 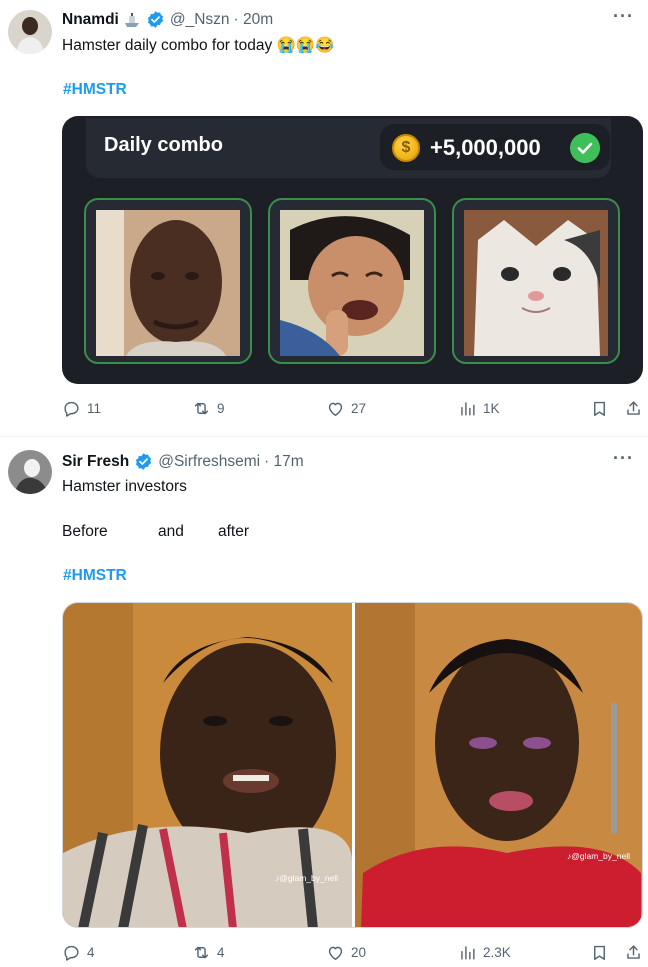 I want to click on like-count: 27, so click(x=359, y=408).